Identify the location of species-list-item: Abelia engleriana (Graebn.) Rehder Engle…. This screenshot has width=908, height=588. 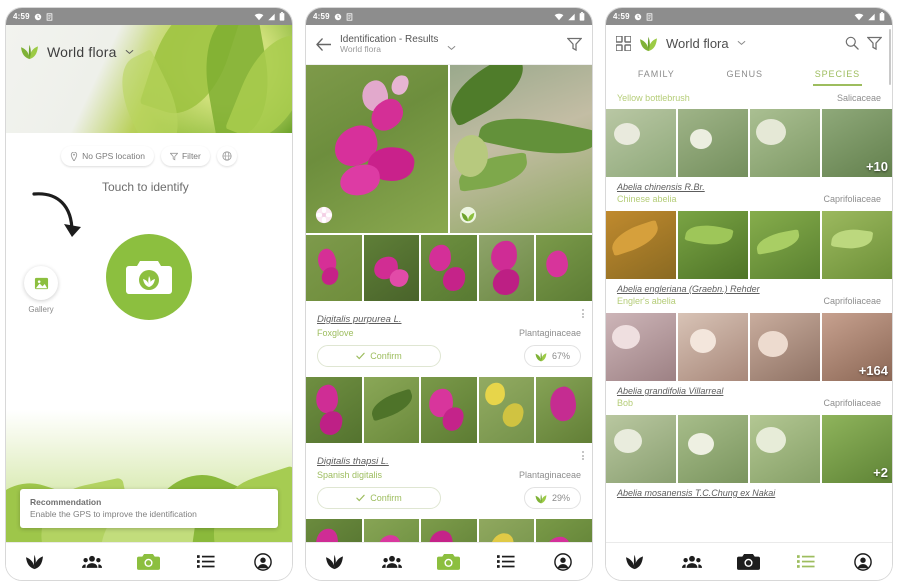
(749, 262).